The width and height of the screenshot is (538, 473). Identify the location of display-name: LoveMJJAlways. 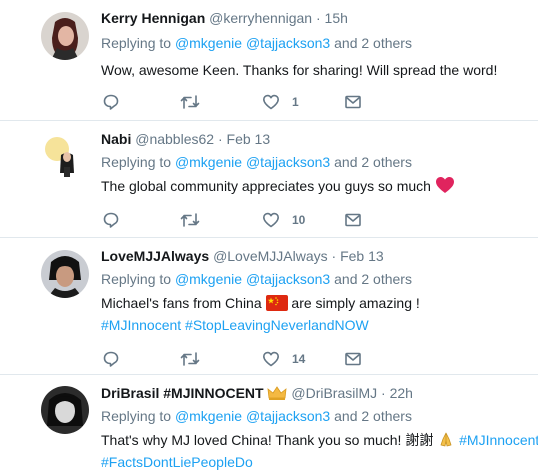
(155, 256).